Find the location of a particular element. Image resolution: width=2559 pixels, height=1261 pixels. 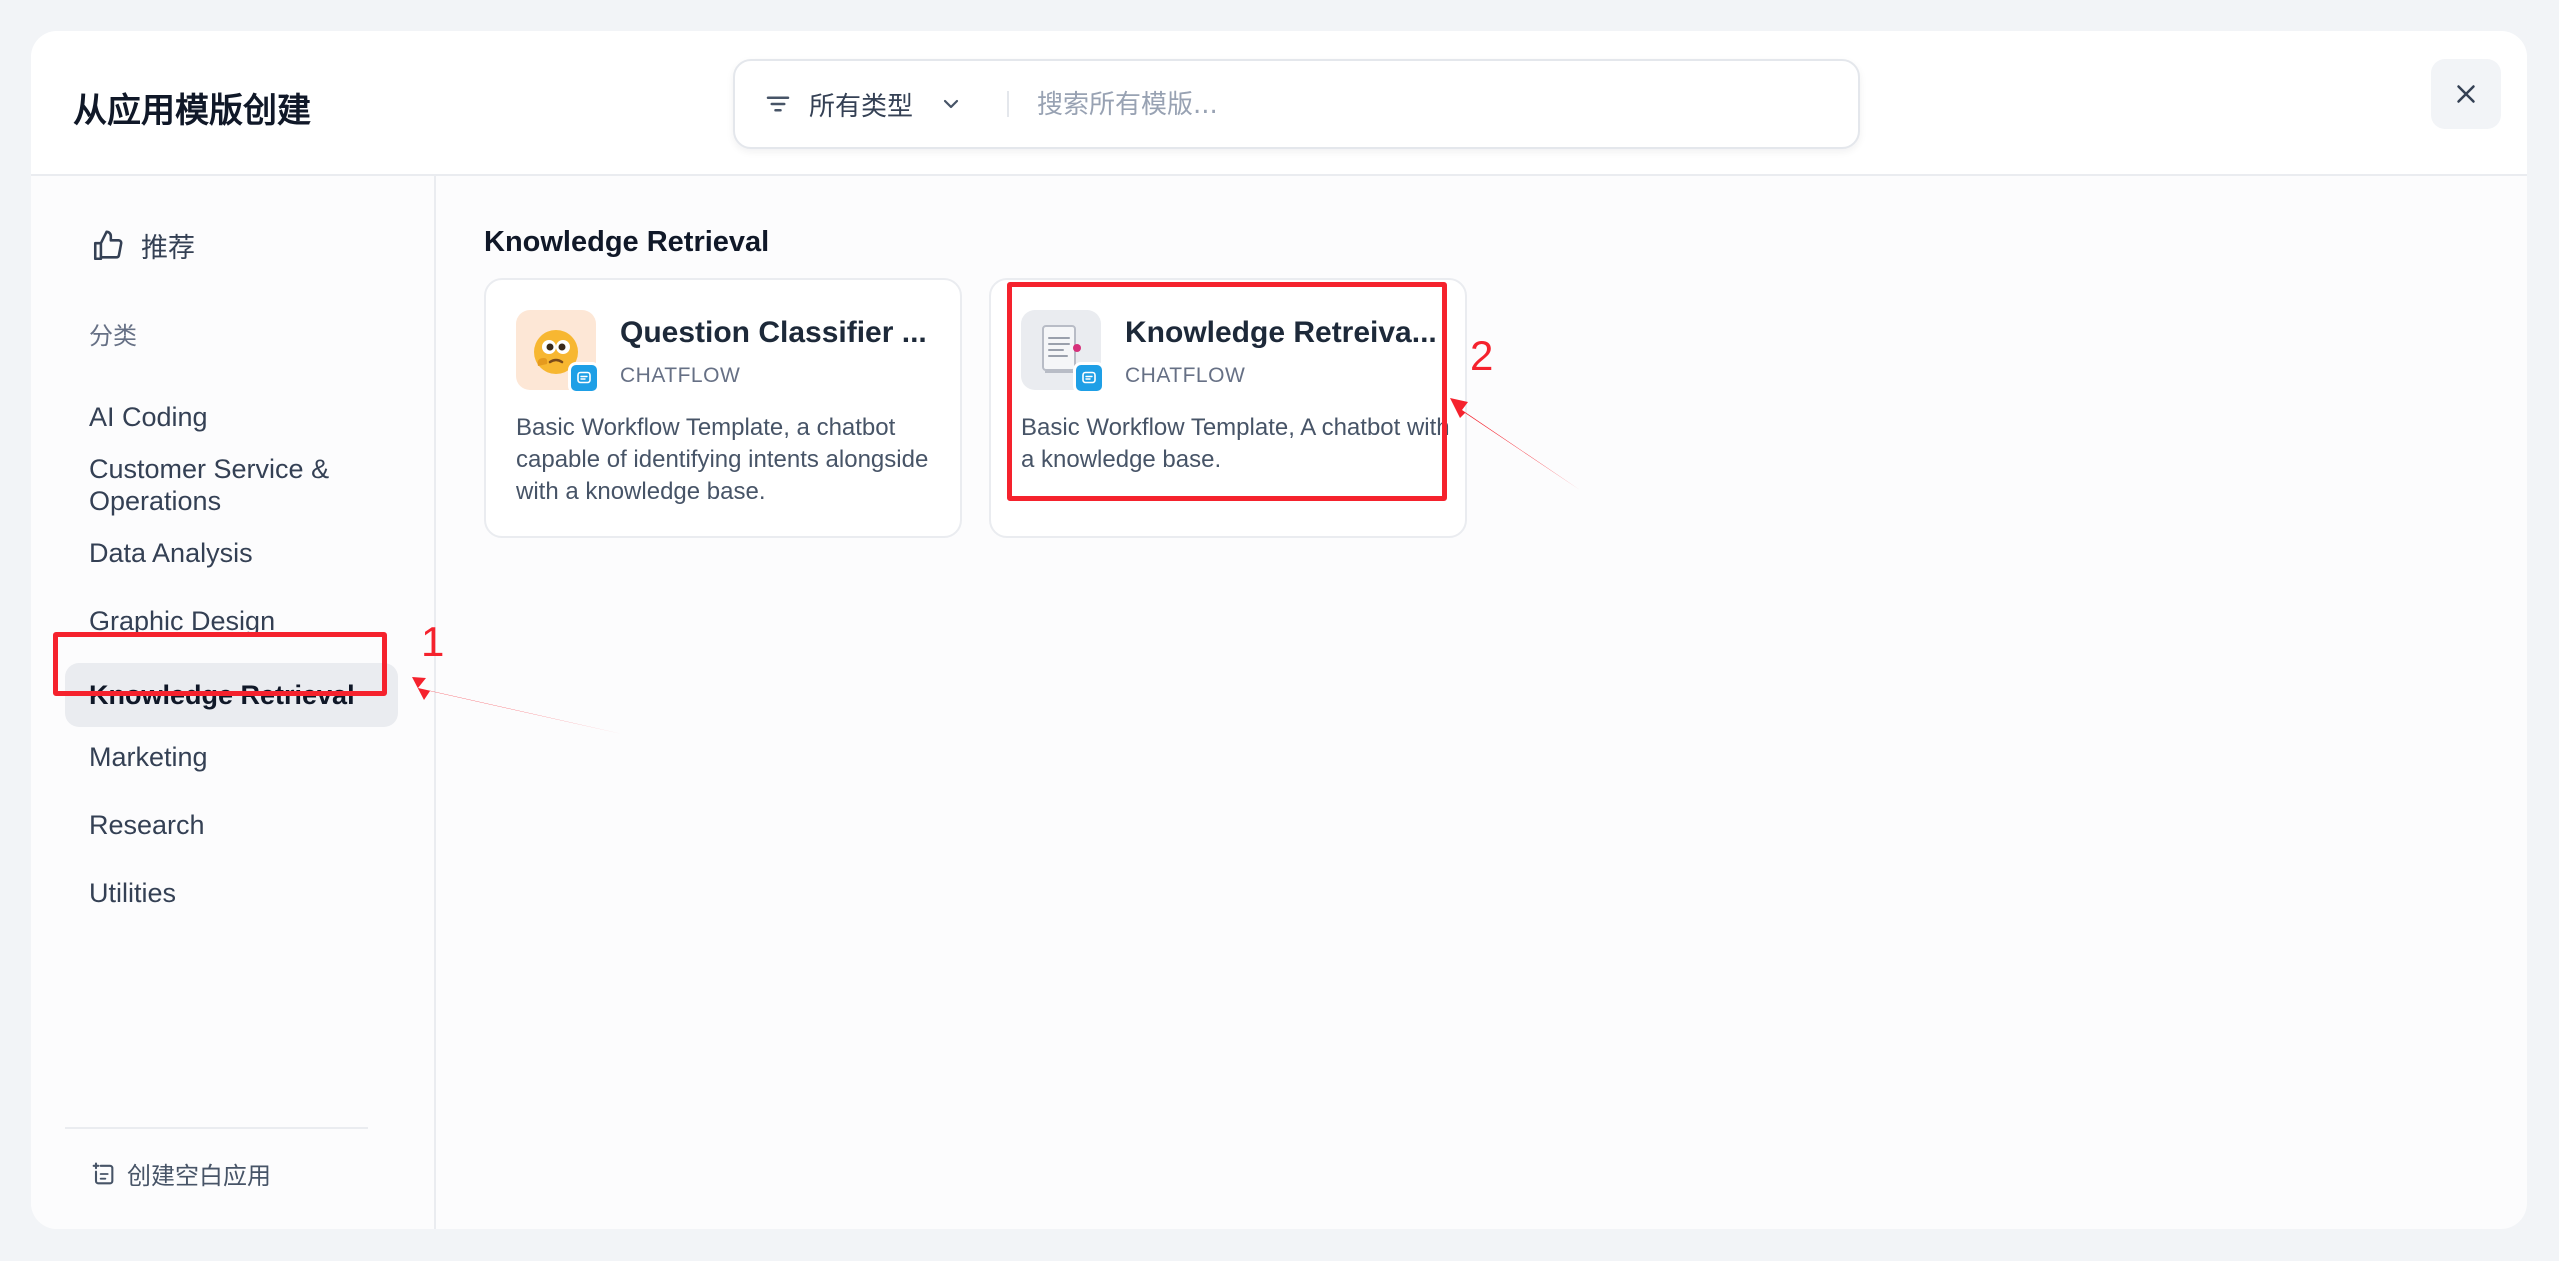

sidebar-item-utilities: Utilities is located at coordinates (231, 893).